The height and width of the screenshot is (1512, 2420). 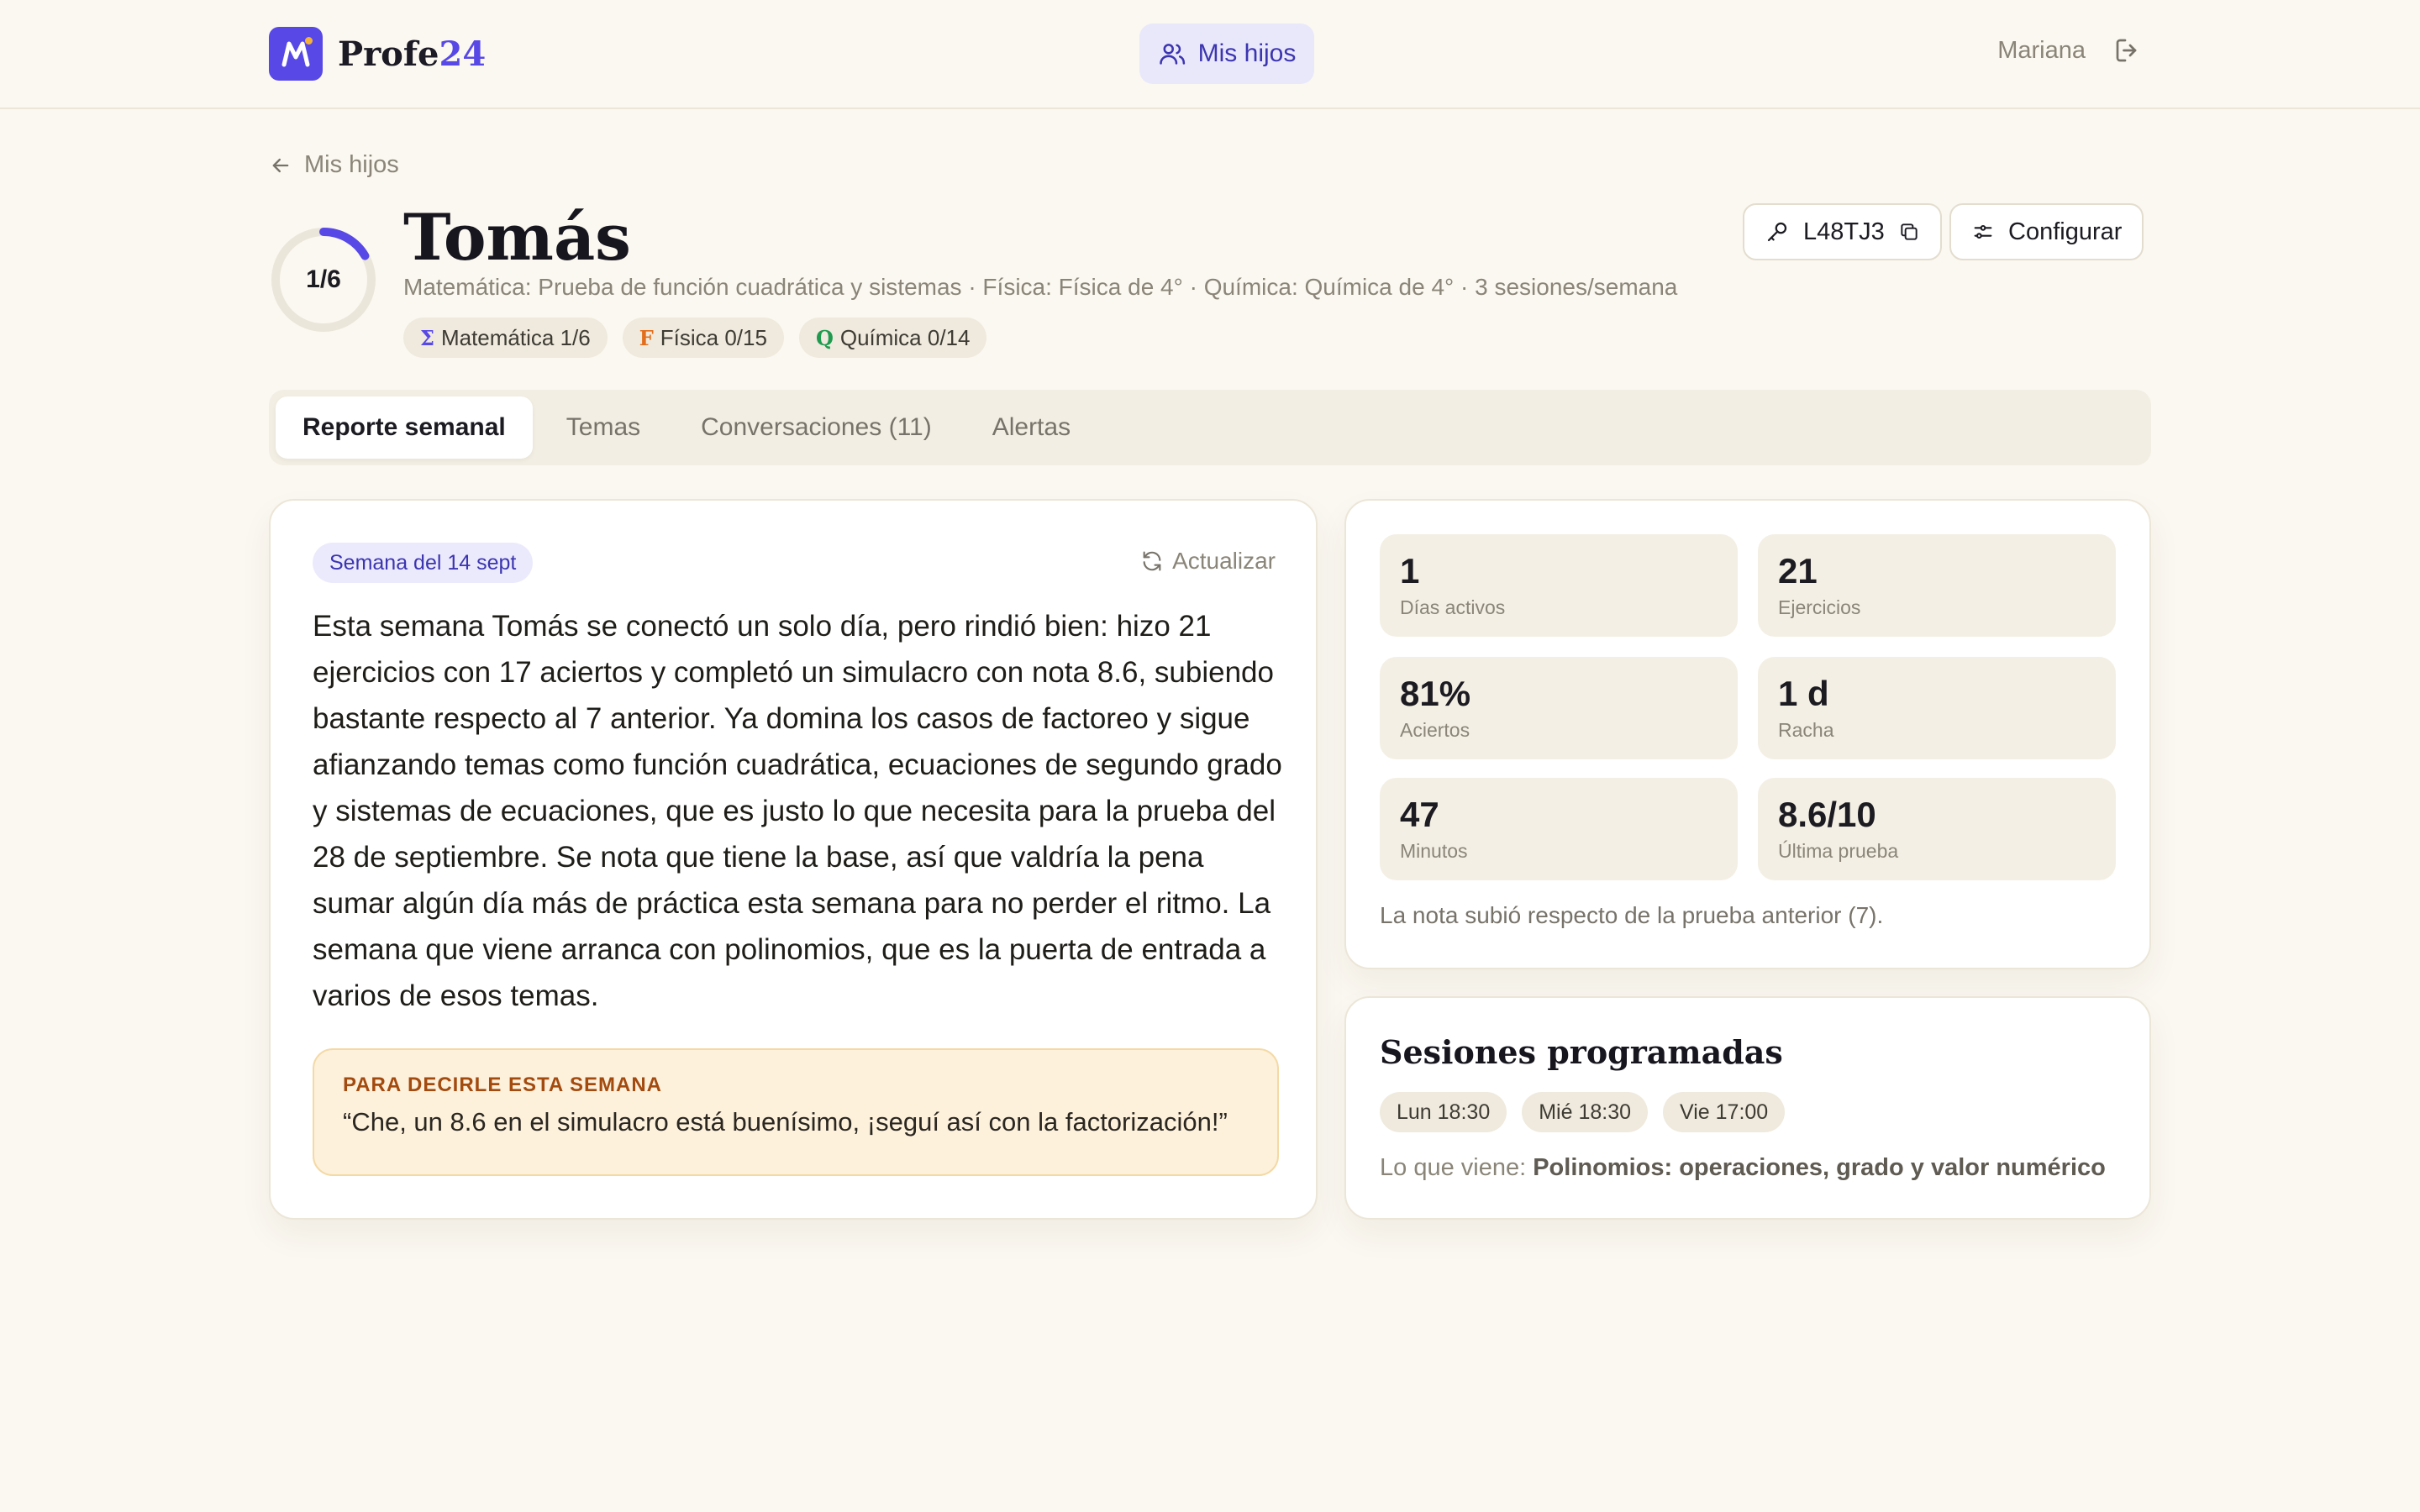 What do you see at coordinates (1937, 708) in the screenshot?
I see `stat-tile: 1 d Racha` at bounding box center [1937, 708].